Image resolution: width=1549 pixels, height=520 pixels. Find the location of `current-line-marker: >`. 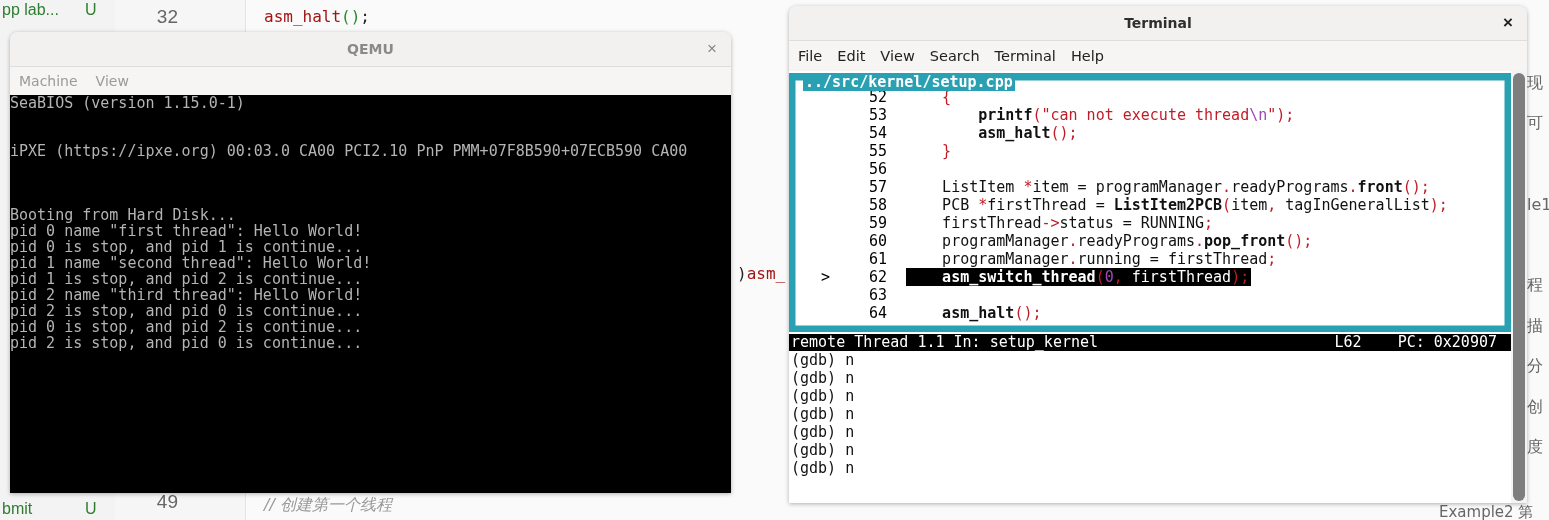

current-line-marker: > is located at coordinates (826, 277).